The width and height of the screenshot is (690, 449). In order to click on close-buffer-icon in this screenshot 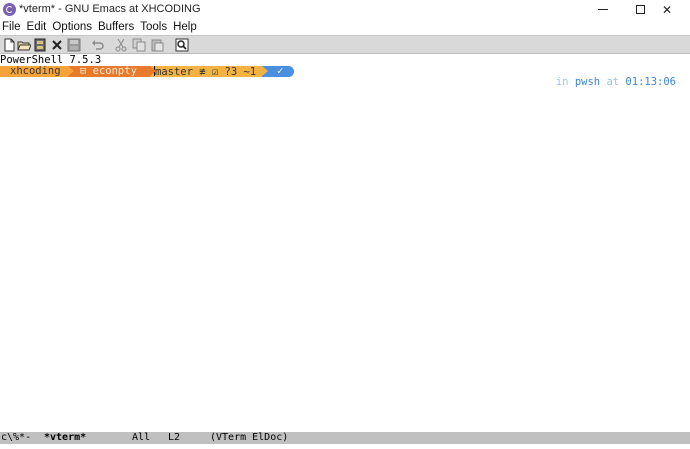, I will do `click(57, 45)`.